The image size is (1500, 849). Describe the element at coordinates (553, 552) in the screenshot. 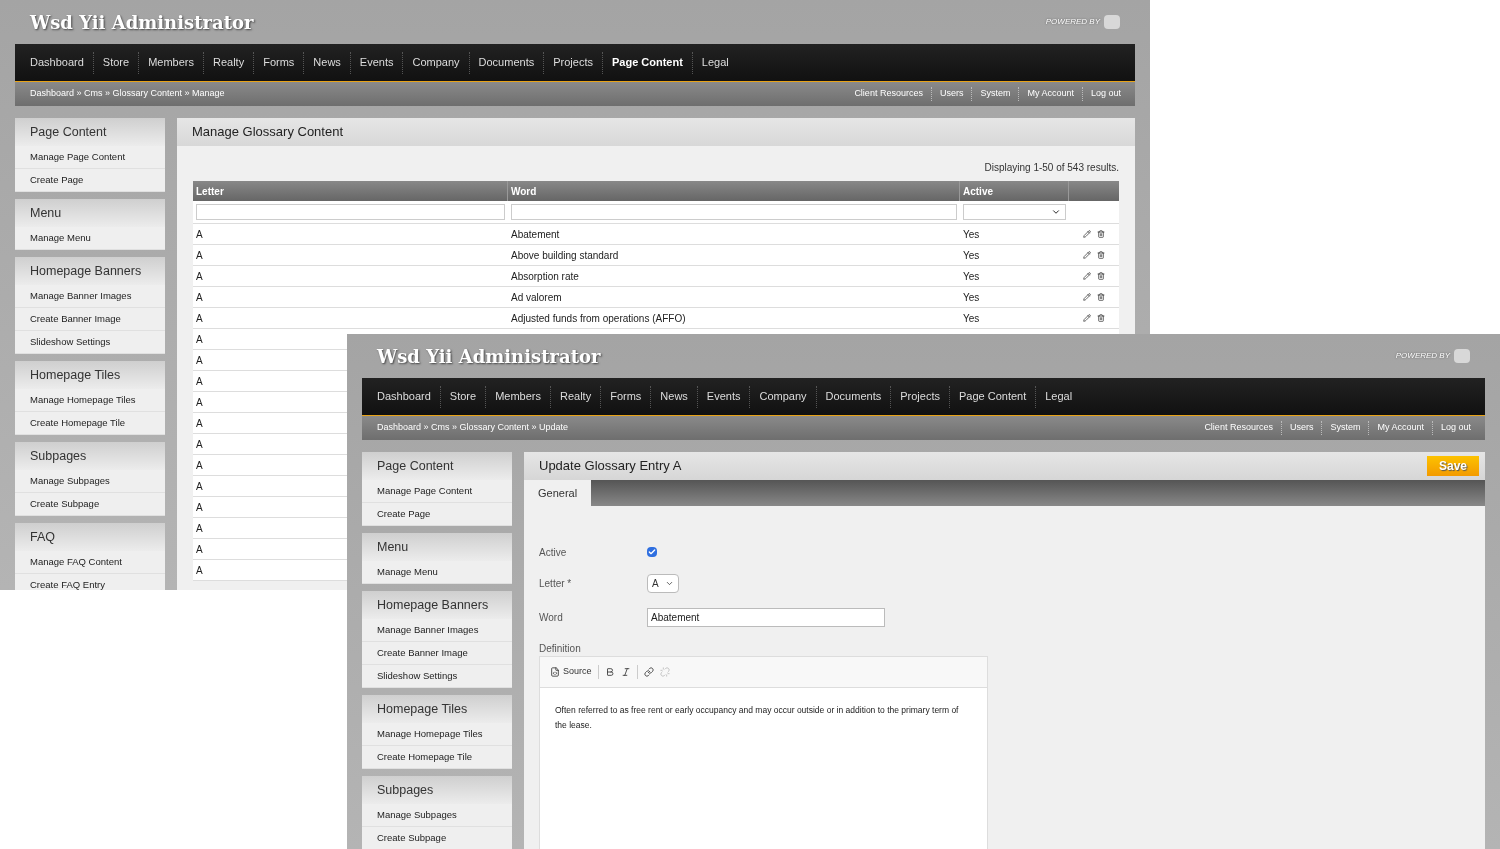

I see `field-label: Active` at that location.